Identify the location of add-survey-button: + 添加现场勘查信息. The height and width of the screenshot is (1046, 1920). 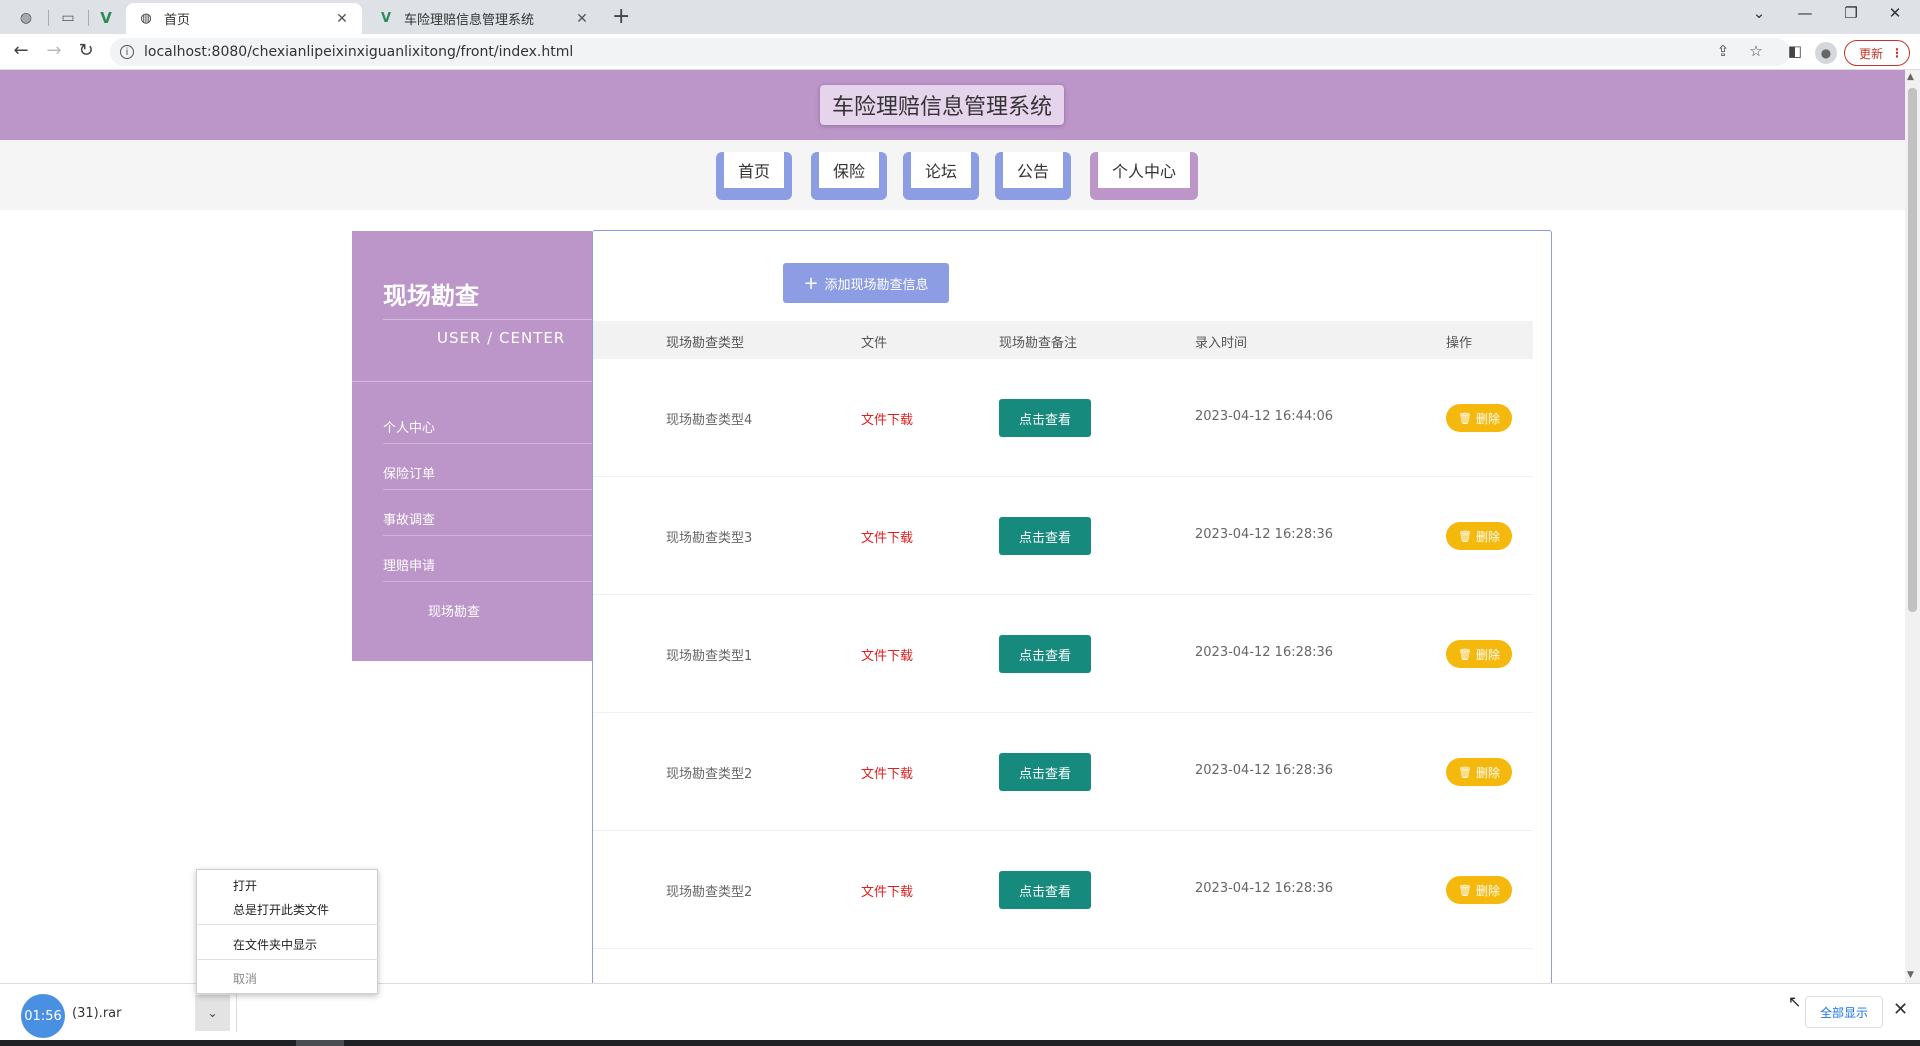
(866, 283).